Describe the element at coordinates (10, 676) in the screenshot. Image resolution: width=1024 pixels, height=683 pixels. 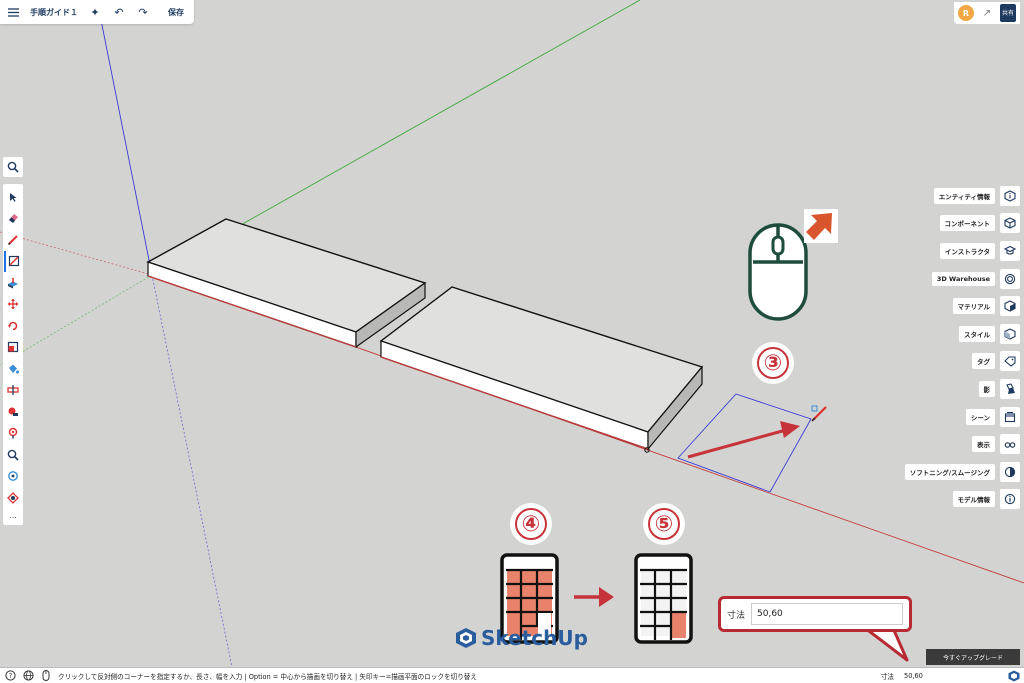
I see `help-icon: ?` at that location.